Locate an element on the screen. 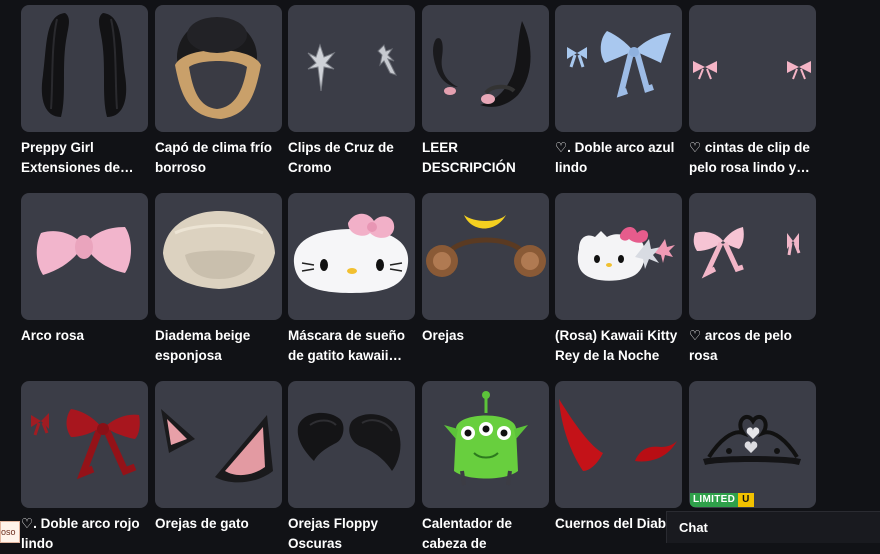 The height and width of the screenshot is (554, 880). cat-ears-icon is located at coordinates (217, 446).